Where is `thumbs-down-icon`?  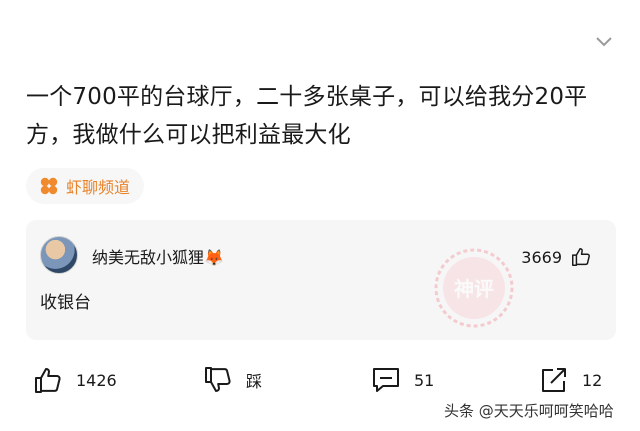 thumbs-down-icon is located at coordinates (218, 379).